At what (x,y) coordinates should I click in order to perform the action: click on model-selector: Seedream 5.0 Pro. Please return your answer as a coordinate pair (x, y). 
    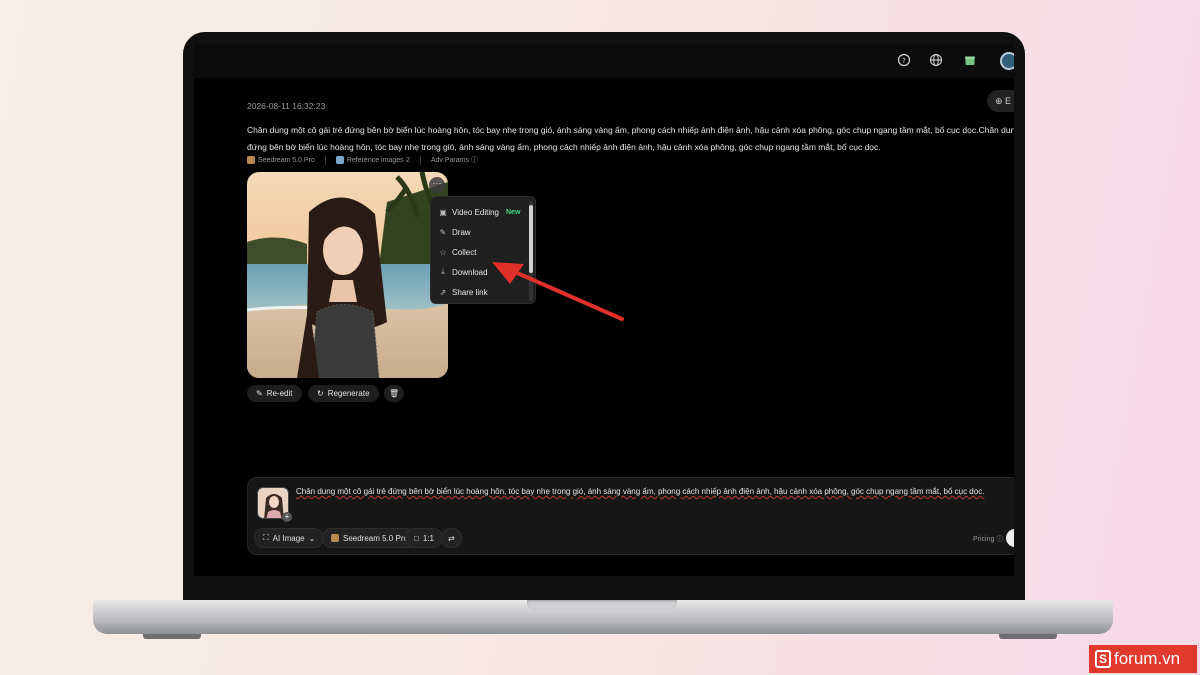
    Looking at the image, I should click on (369, 538).